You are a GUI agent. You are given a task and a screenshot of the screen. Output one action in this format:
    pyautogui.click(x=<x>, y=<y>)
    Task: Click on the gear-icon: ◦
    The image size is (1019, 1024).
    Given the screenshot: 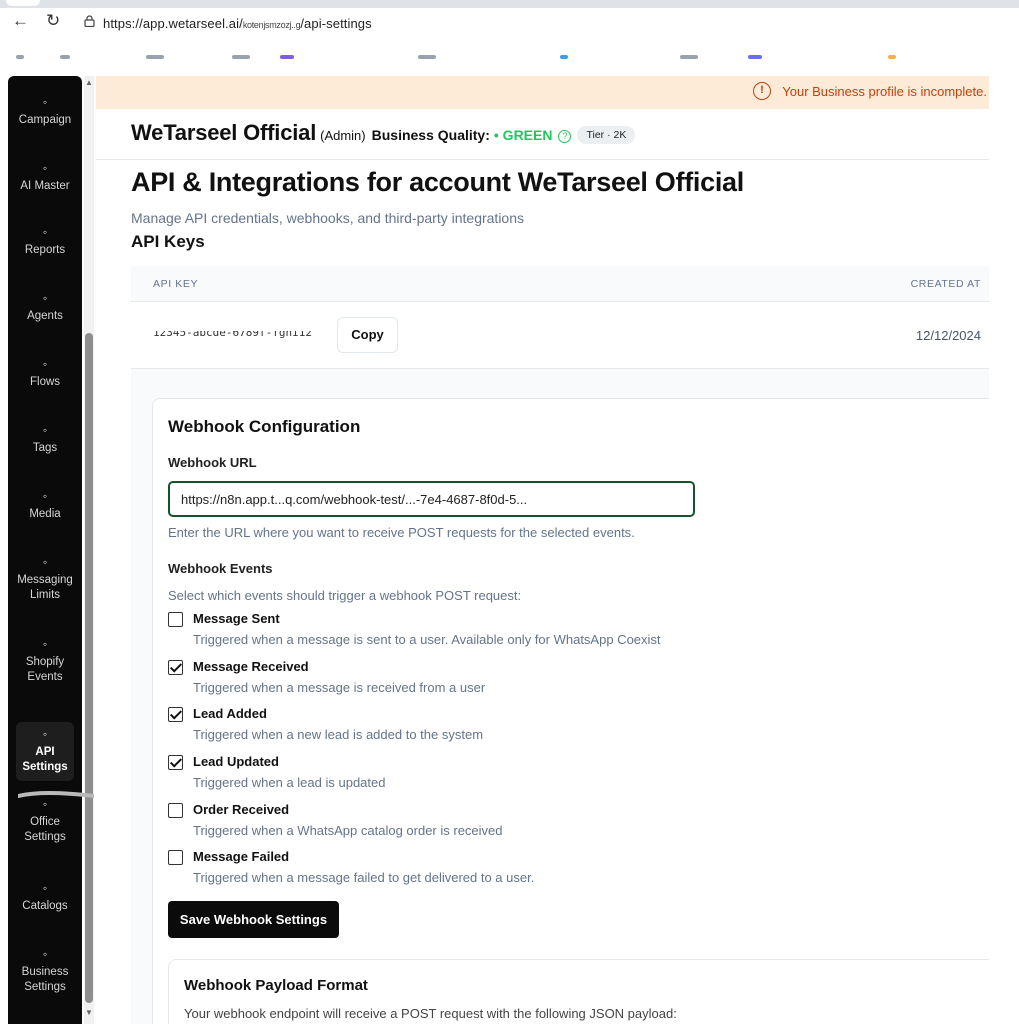 What is the action you would take?
    pyautogui.click(x=45, y=954)
    